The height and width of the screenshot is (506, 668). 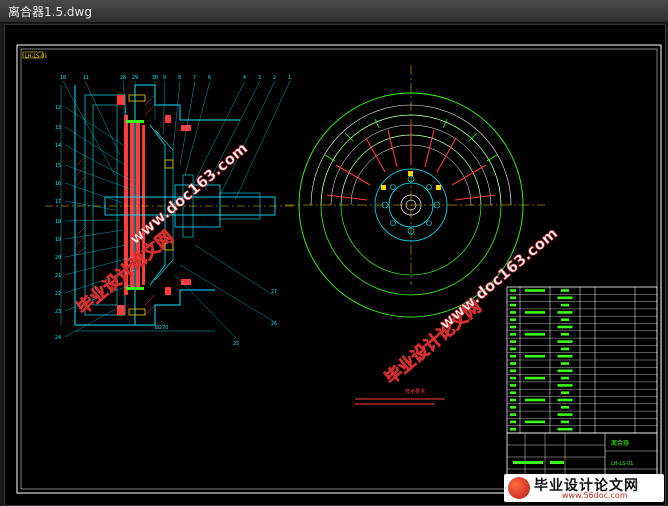 I want to click on part-number-label: 7, so click(x=194, y=78).